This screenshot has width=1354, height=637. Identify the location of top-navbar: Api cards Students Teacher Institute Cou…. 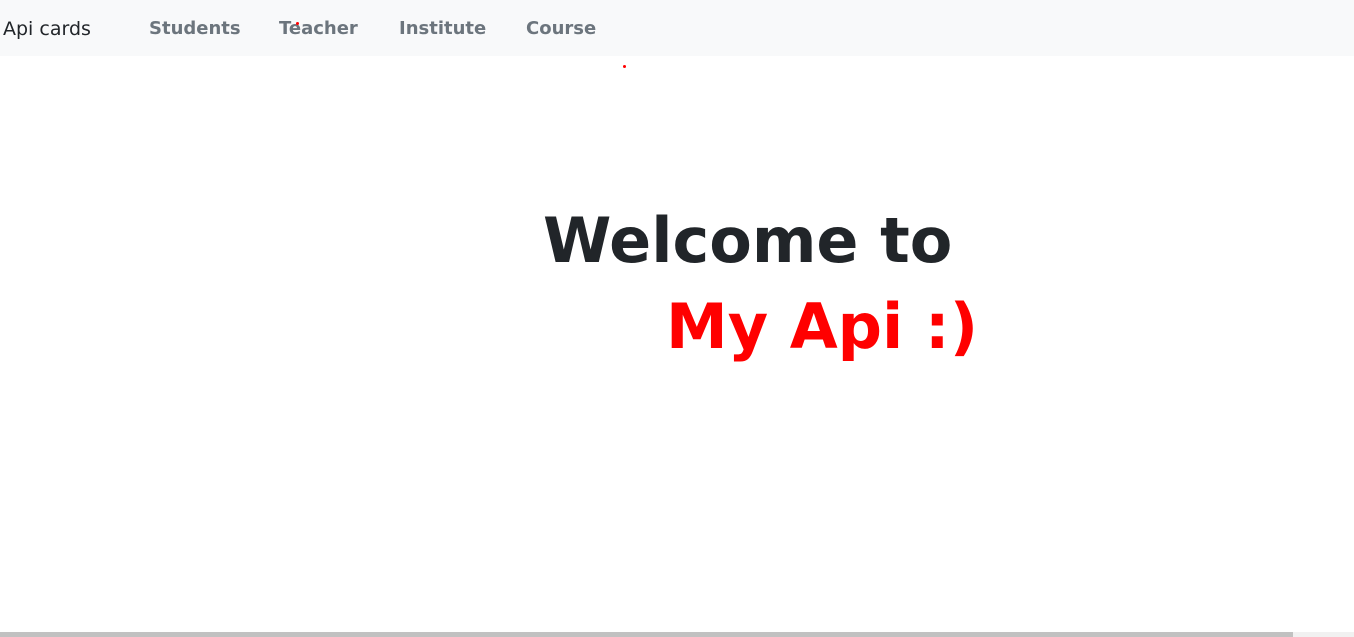
(677, 28).